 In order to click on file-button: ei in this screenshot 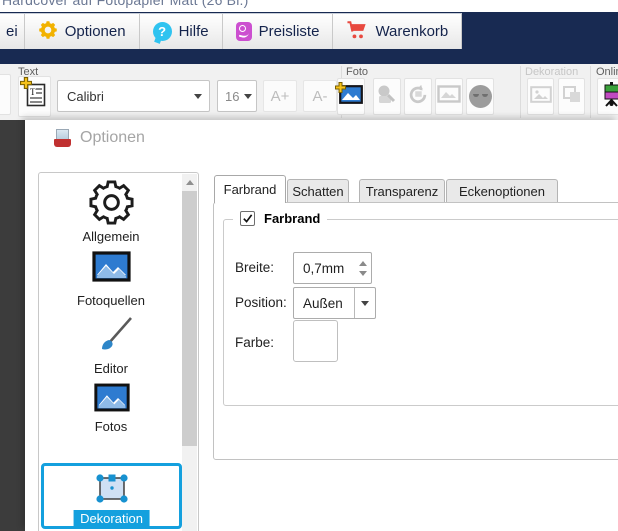, I will do `click(12, 31)`.